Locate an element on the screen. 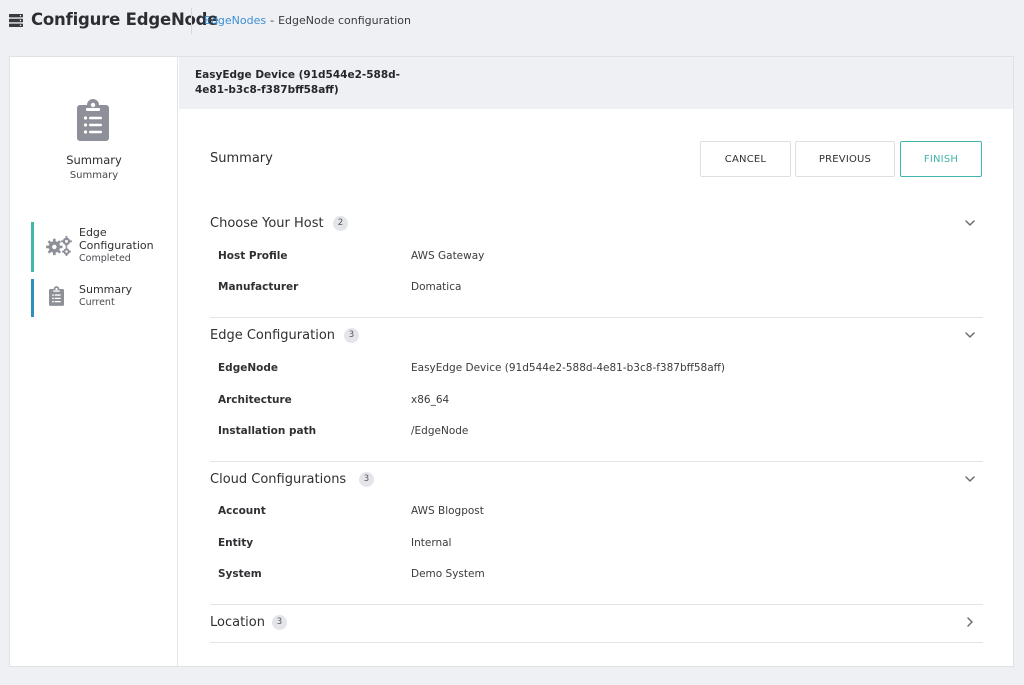 The height and width of the screenshot is (685, 1024). row-label: Account is located at coordinates (242, 511).